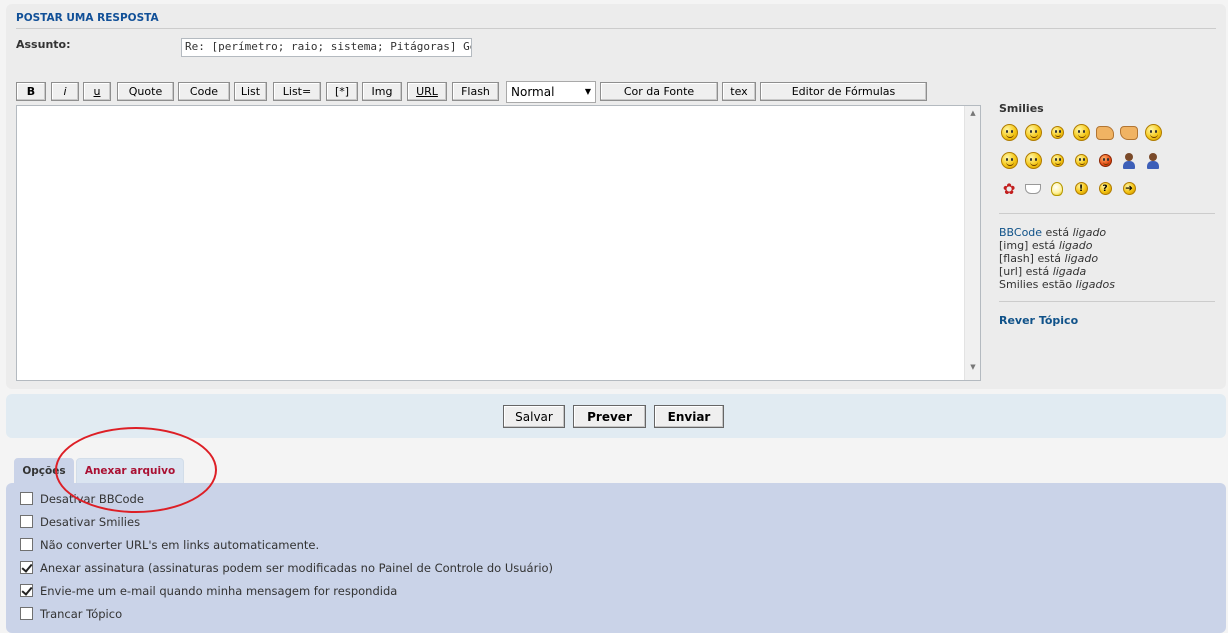 This screenshot has height=633, width=1228. What do you see at coordinates (1021, 108) in the screenshot?
I see `smilies-title: Smilies` at bounding box center [1021, 108].